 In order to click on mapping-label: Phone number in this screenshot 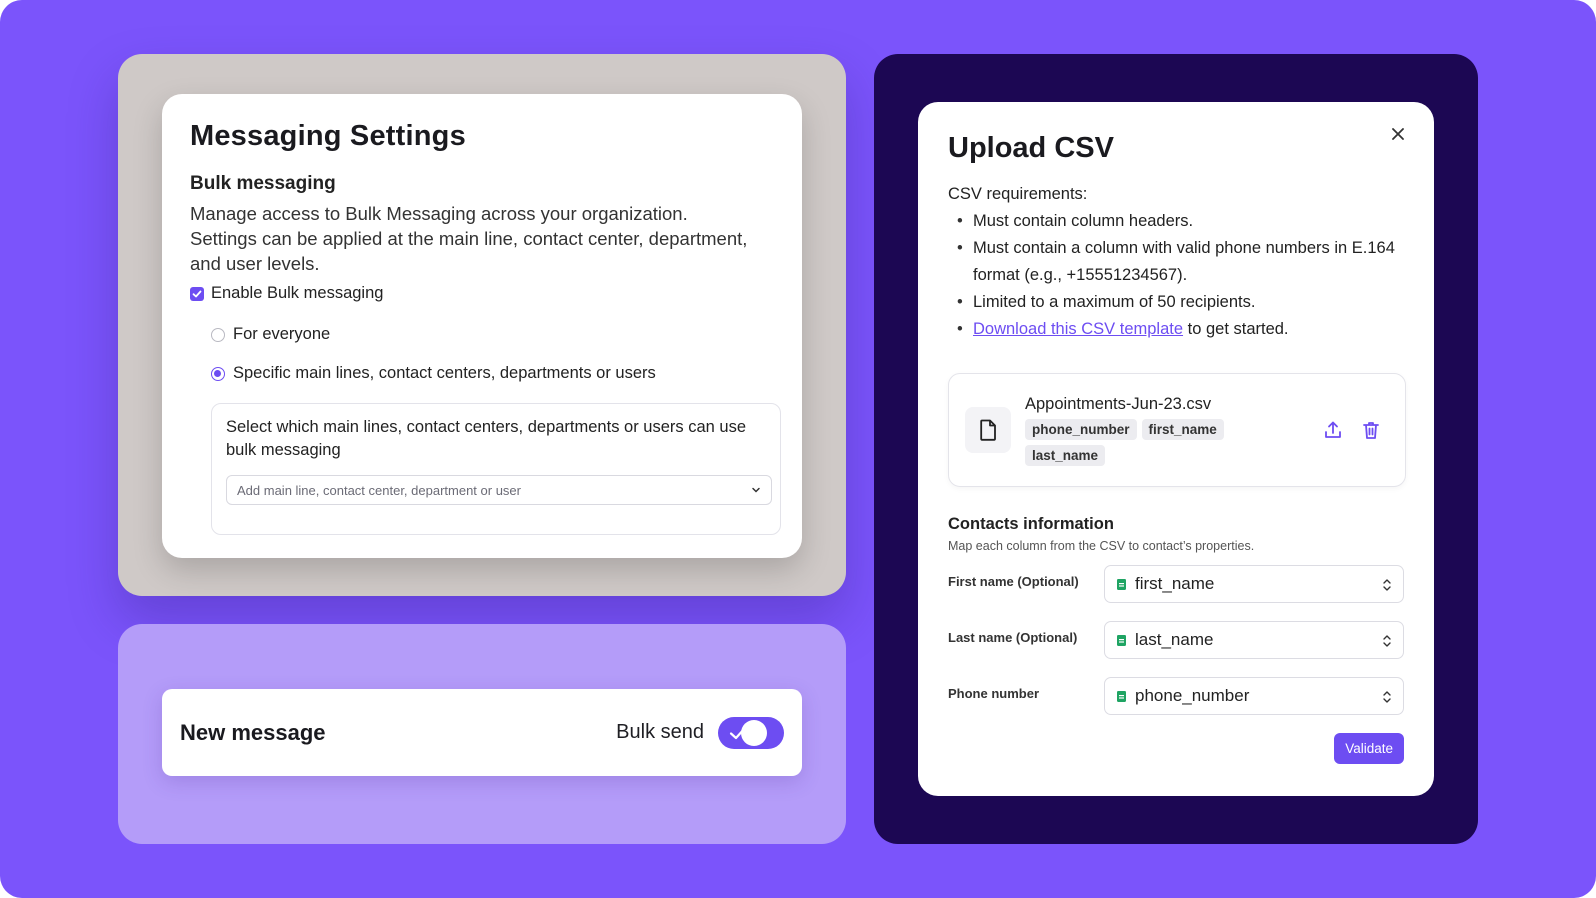, I will do `click(994, 693)`.